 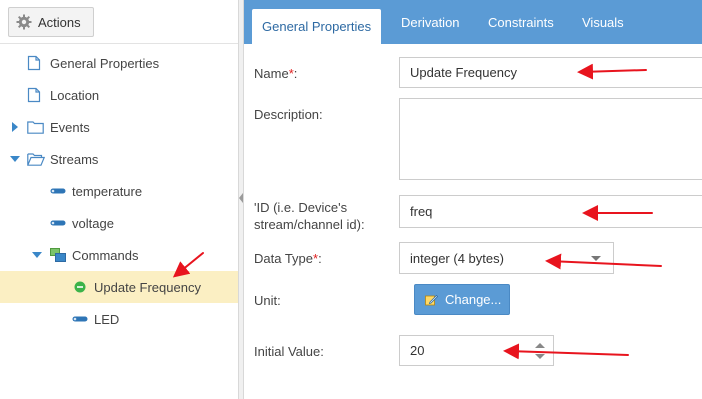 What do you see at coordinates (105, 255) in the screenshot?
I see `tree-item-label: Commands` at bounding box center [105, 255].